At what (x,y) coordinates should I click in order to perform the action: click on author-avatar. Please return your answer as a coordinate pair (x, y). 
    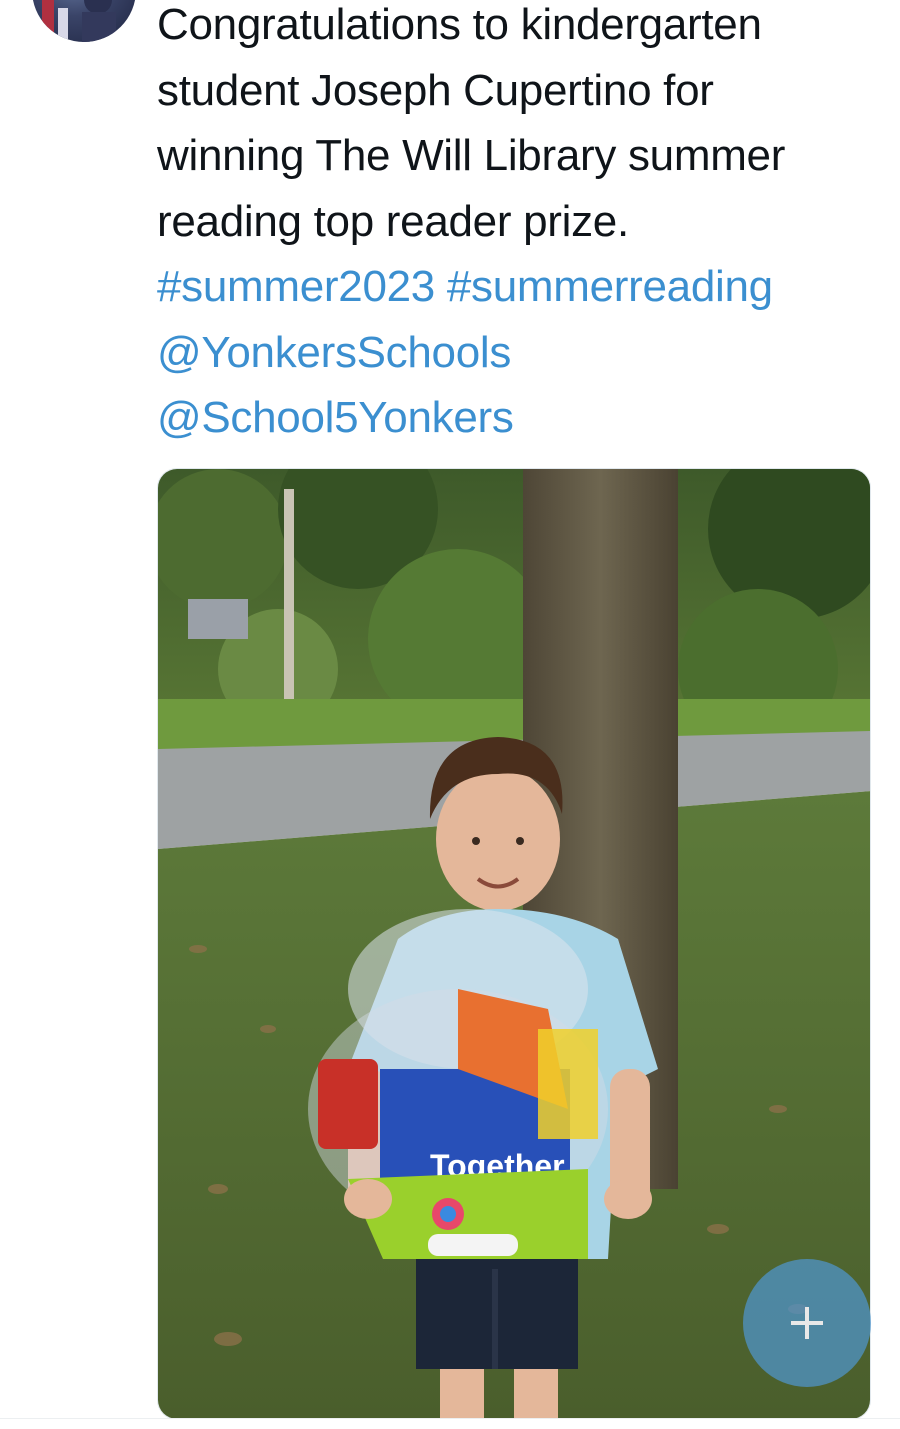
    Looking at the image, I should click on (84, 21).